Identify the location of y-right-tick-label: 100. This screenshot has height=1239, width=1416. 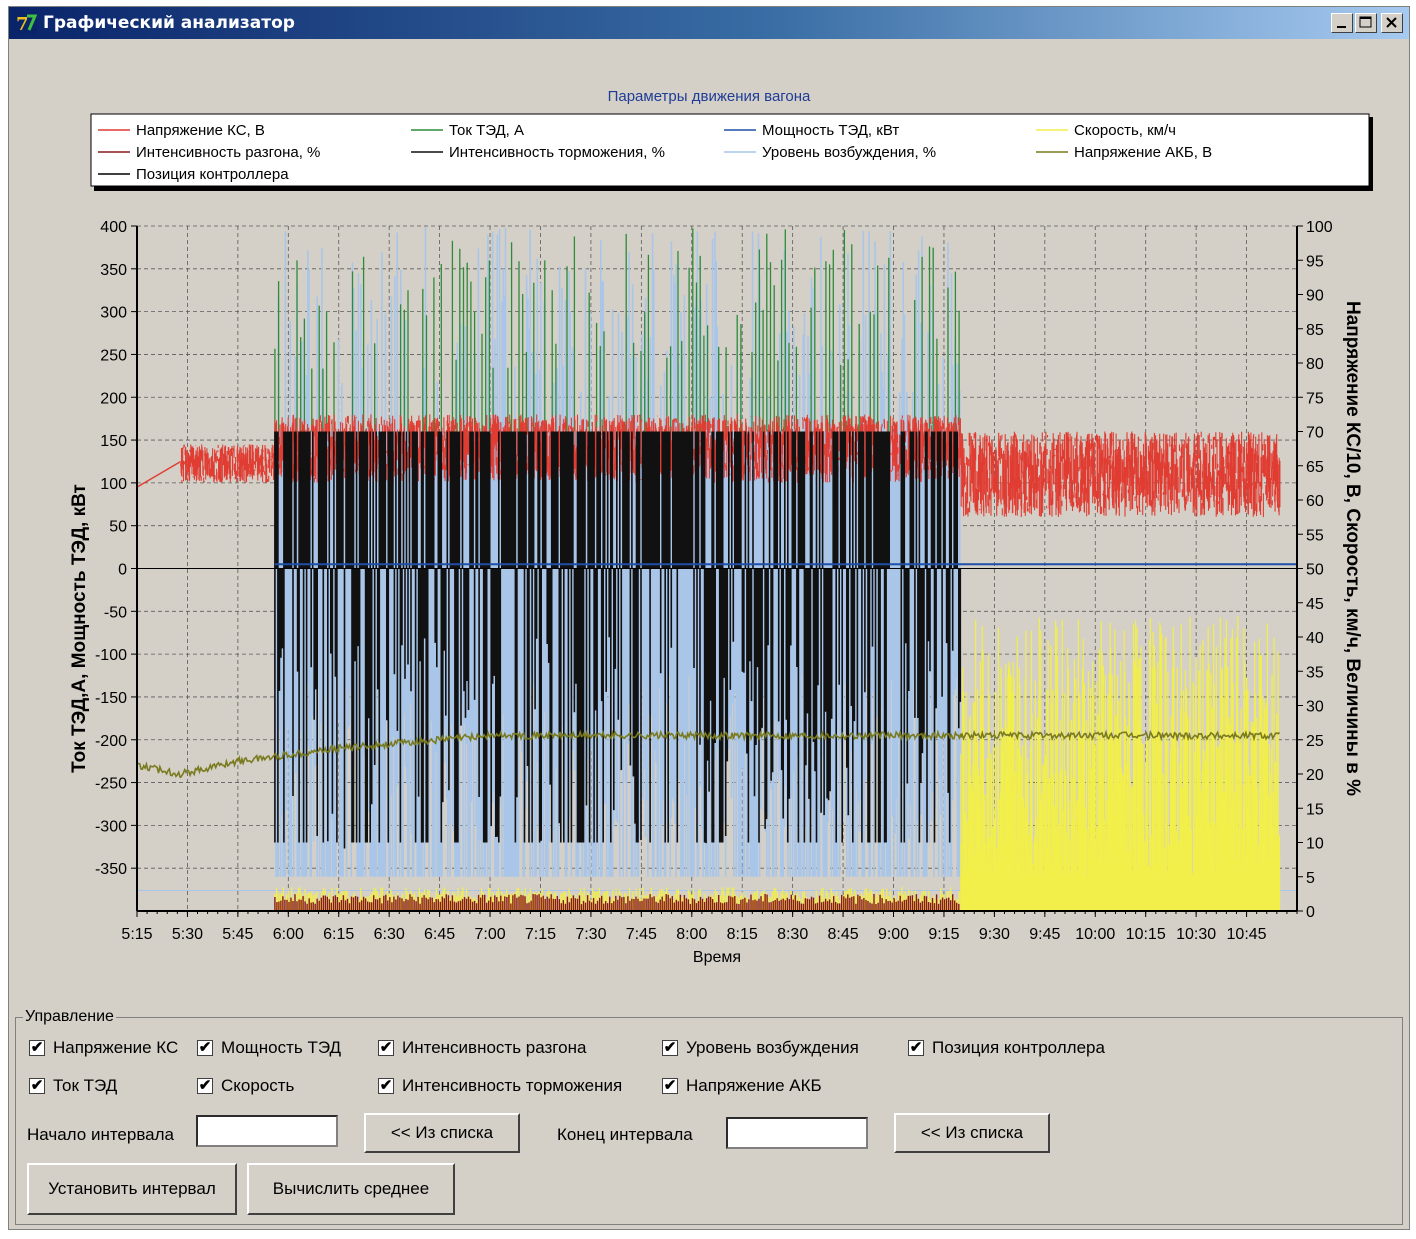
(1319, 227).